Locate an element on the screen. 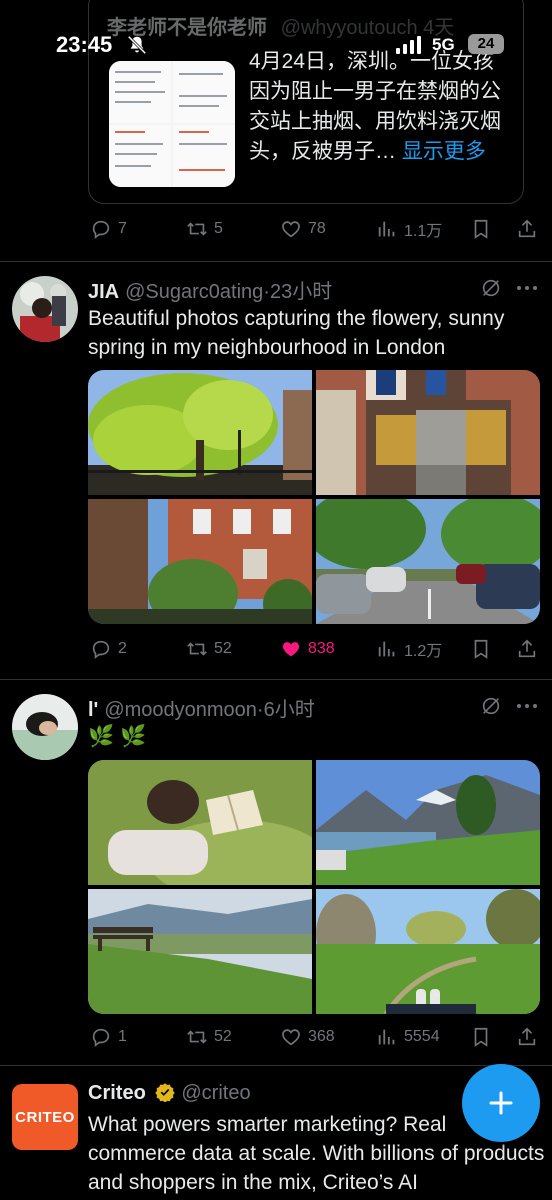 This screenshot has width=552, height=1200. photo-mountain-lake is located at coordinates (428, 822).